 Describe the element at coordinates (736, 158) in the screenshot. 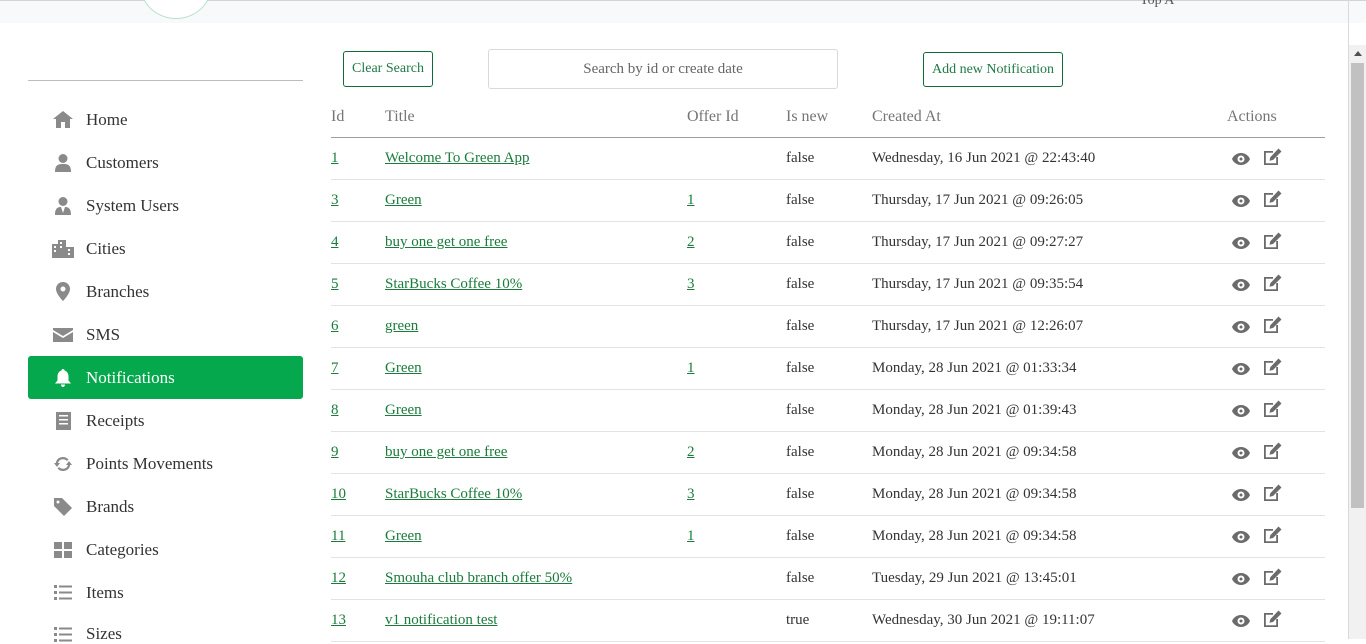

I see `cell-offer-id` at that location.